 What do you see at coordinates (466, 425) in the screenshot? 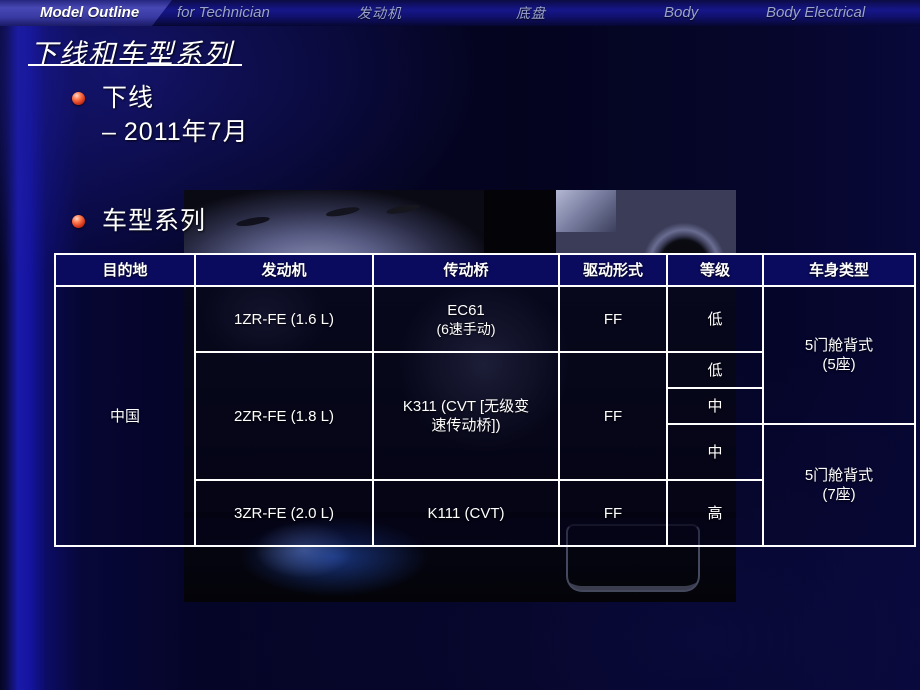
I see `cell-transaxle-2-line2: 速传动桥])` at bounding box center [466, 425].